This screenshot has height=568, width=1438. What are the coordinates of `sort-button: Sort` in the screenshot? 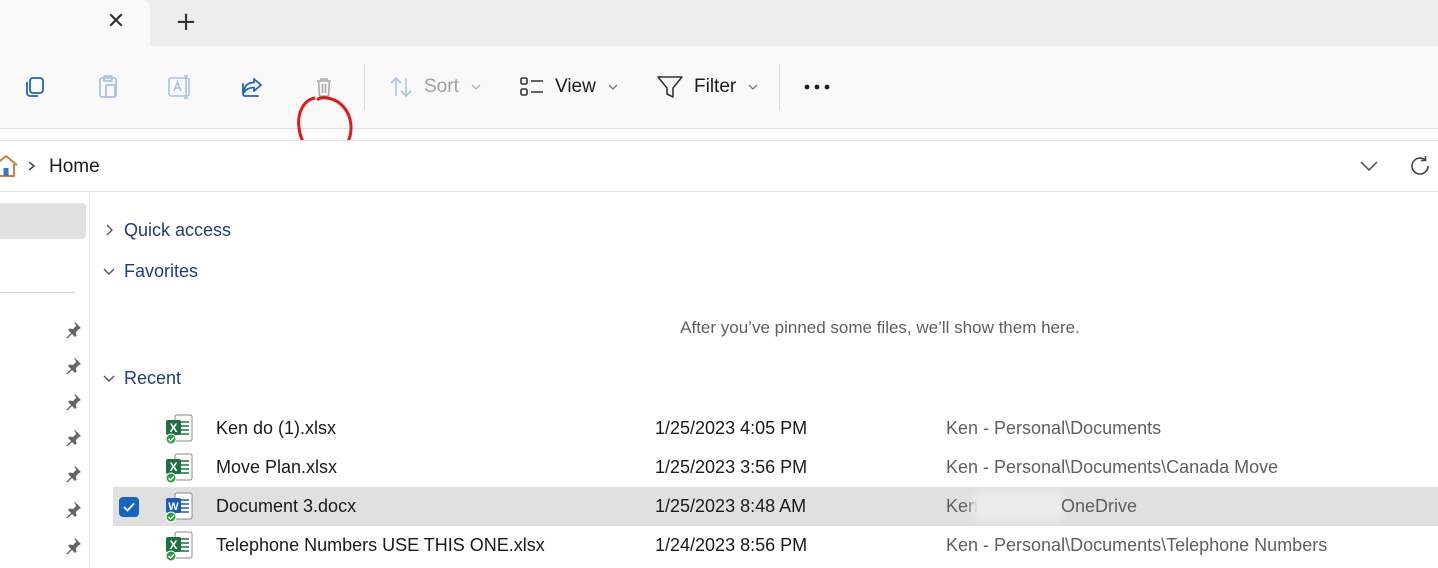 It's located at (434, 87).